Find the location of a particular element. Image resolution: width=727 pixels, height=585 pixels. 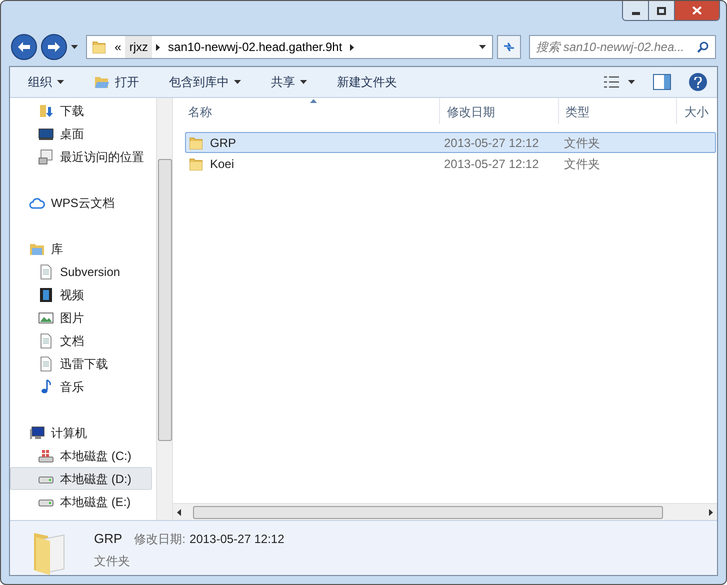

refresh-button is located at coordinates (509, 47).